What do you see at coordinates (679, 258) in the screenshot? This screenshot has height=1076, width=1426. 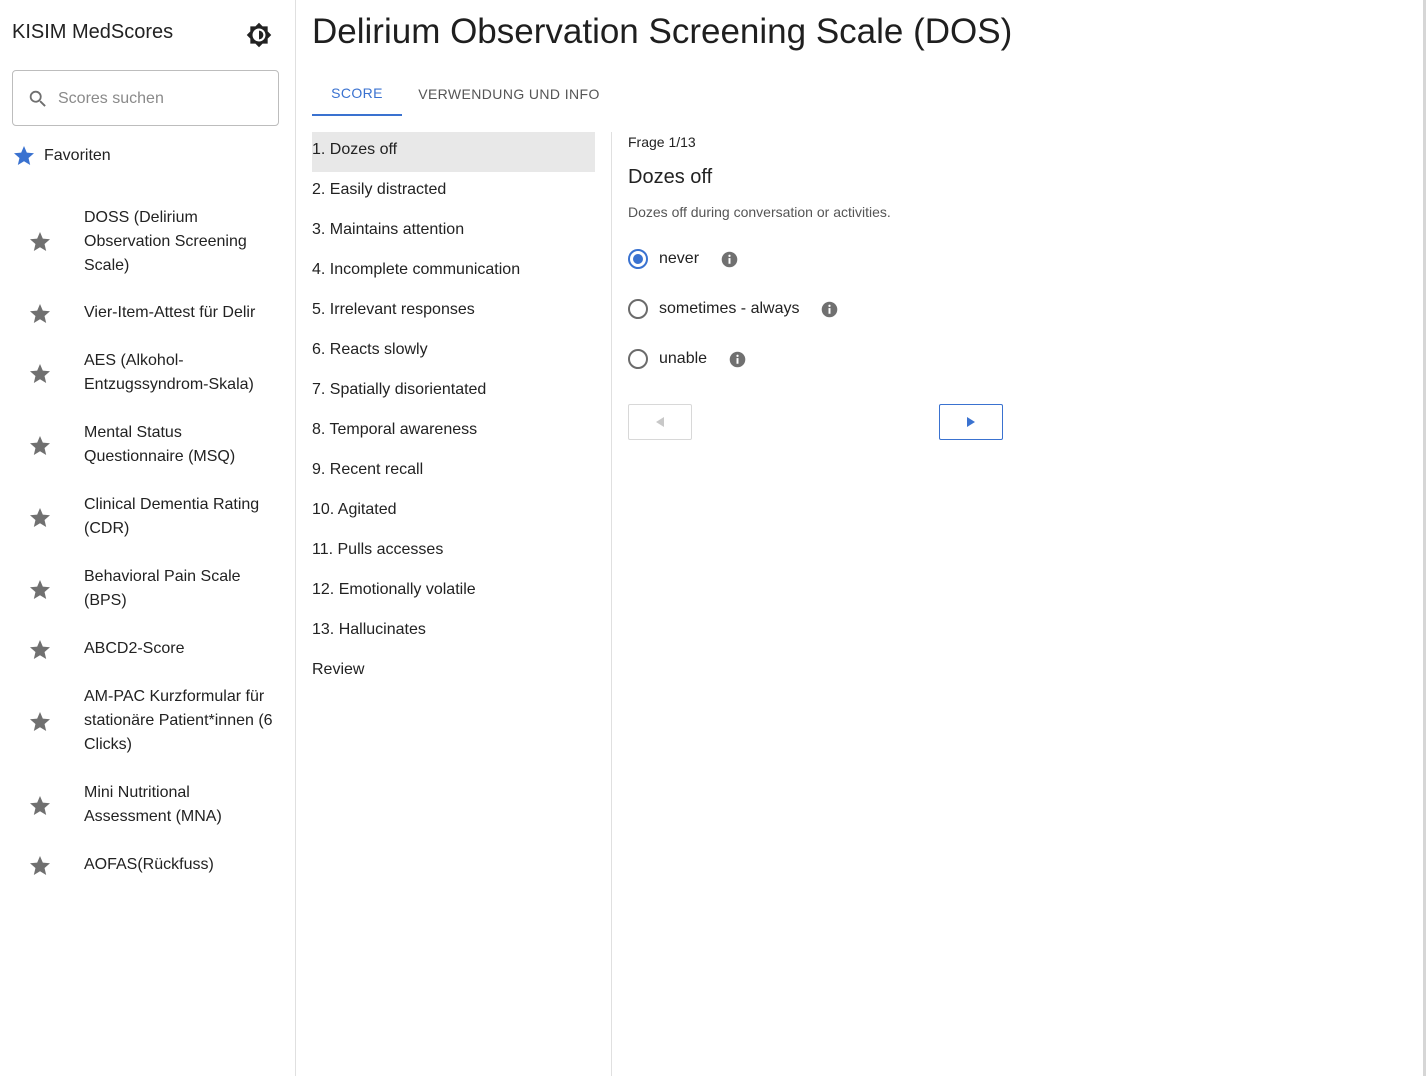 I see `option-label: never` at bounding box center [679, 258].